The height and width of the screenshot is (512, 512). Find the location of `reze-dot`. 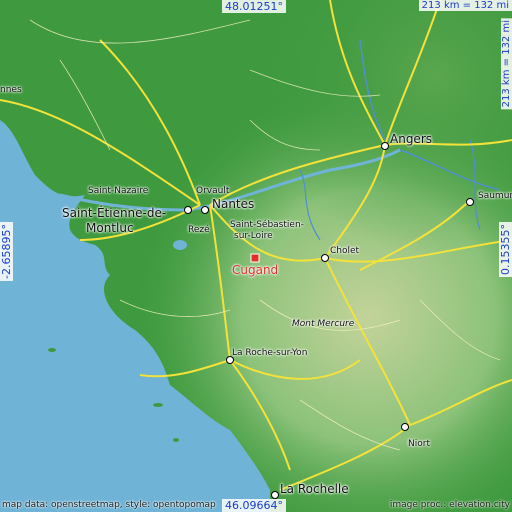

reze-dot is located at coordinates (188, 210).